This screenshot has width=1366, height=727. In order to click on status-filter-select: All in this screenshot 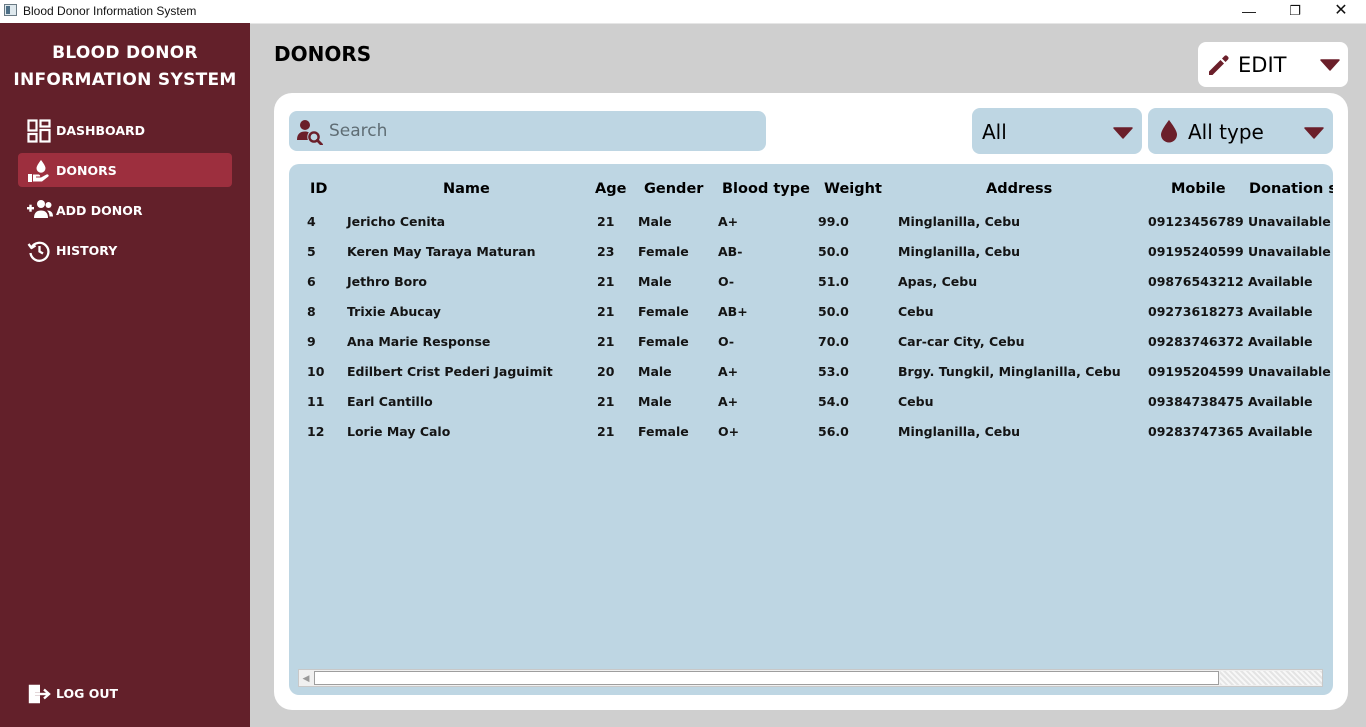, I will do `click(1057, 131)`.